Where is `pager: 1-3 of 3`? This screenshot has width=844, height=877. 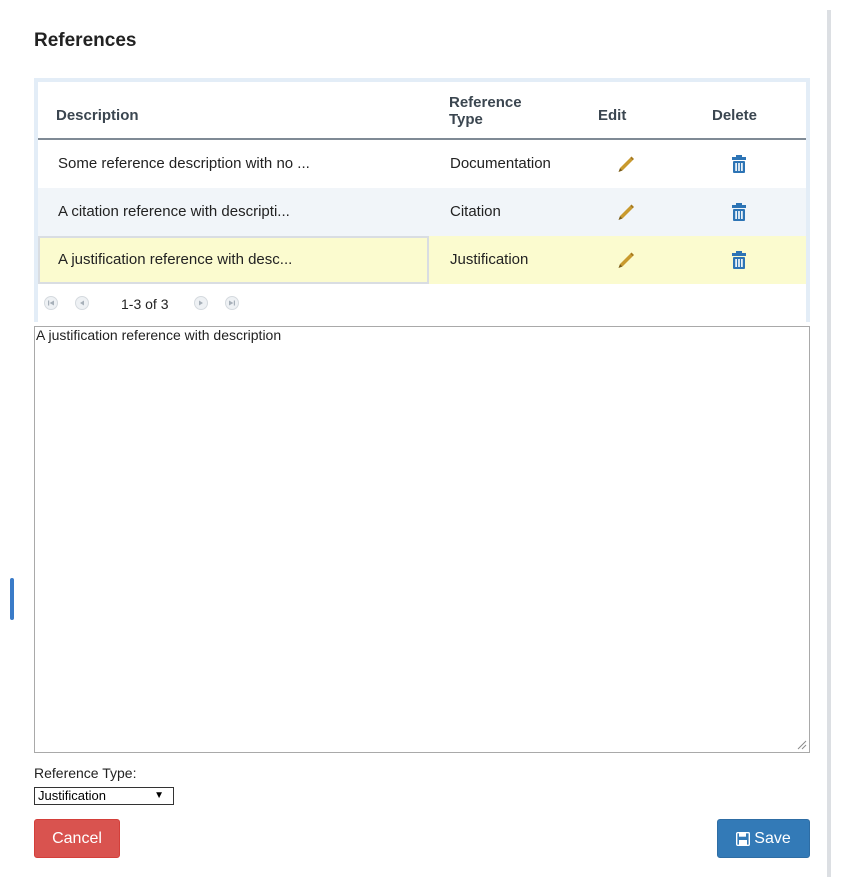
pager: 1-3 of 3 is located at coordinates (422, 303).